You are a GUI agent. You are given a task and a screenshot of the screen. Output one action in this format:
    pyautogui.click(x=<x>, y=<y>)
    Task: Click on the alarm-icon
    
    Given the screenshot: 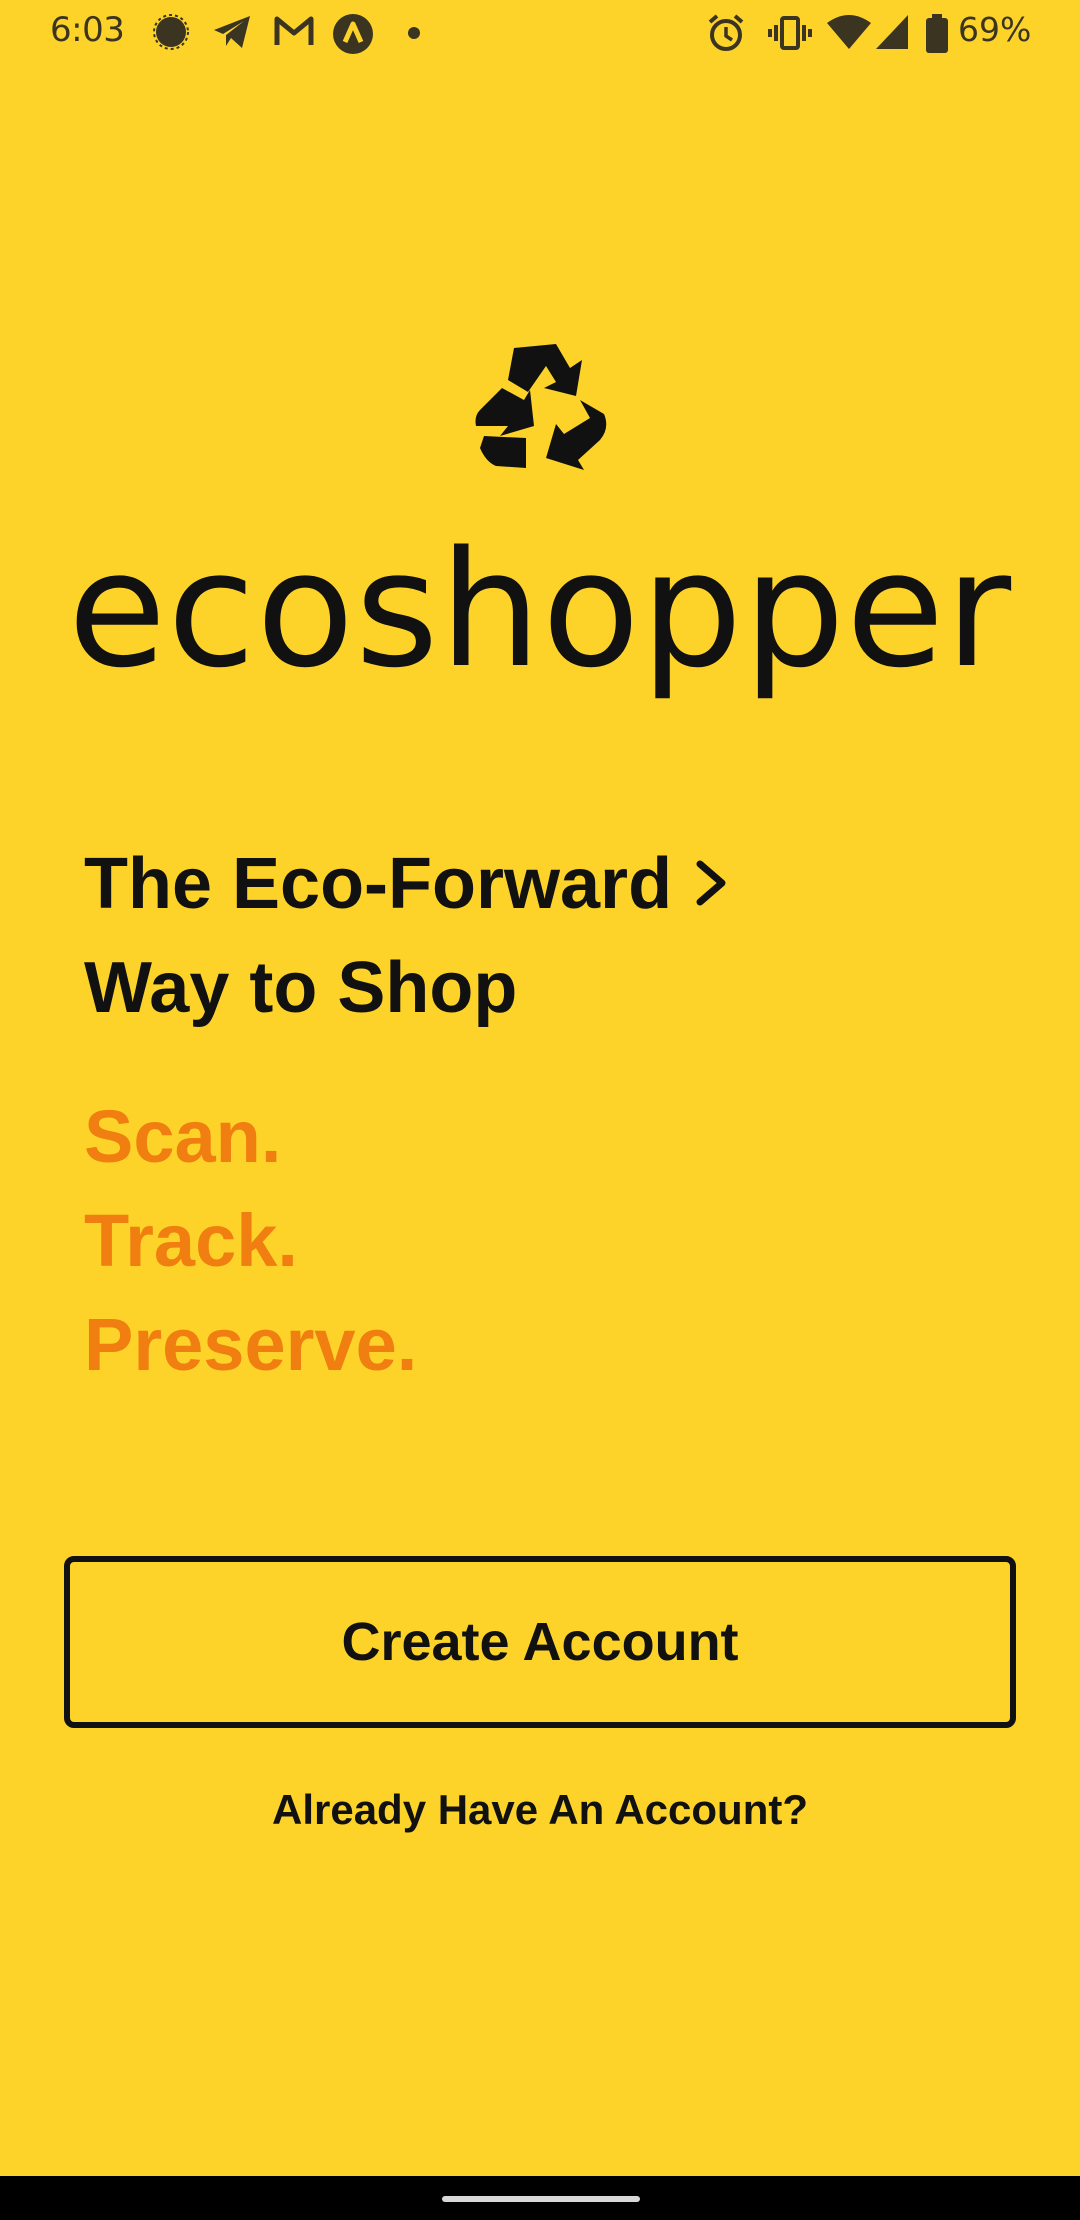 What is the action you would take?
    pyautogui.click(x=726, y=32)
    